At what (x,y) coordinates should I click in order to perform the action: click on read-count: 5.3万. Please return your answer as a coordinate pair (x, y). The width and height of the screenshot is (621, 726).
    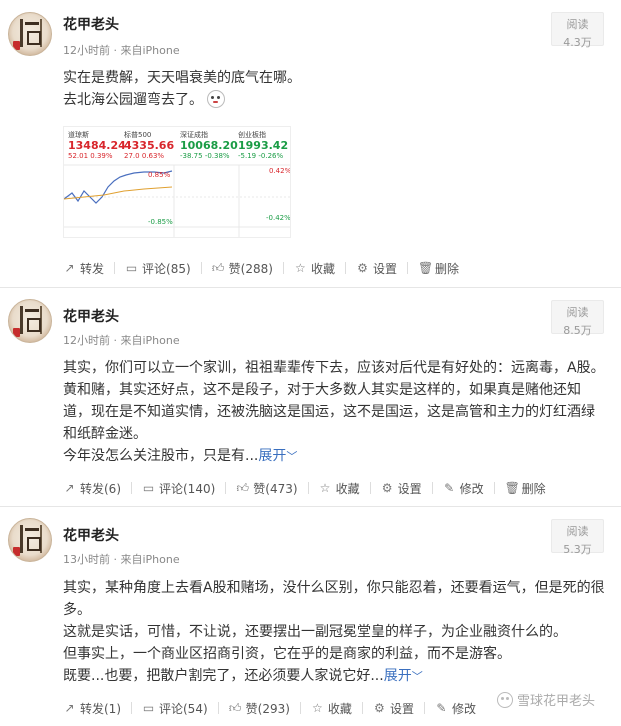
    Looking at the image, I should click on (577, 549).